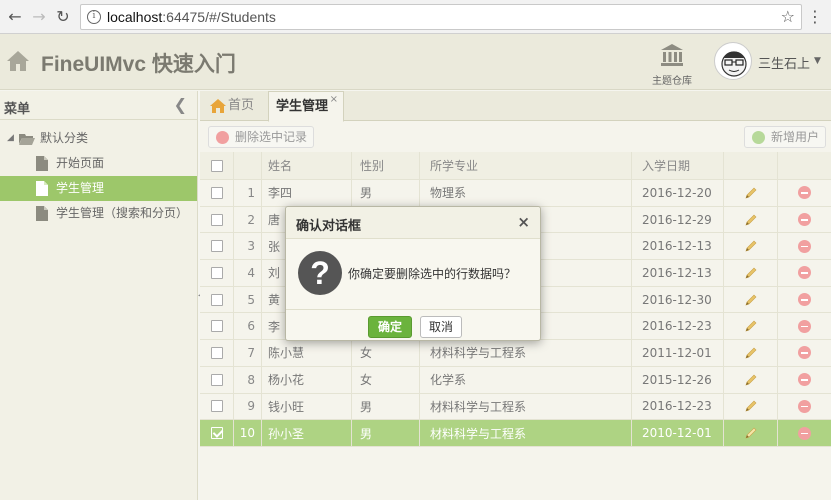  Describe the element at coordinates (413, 223) in the screenshot. I see `dialog-header: 确认对话框 ×` at that location.